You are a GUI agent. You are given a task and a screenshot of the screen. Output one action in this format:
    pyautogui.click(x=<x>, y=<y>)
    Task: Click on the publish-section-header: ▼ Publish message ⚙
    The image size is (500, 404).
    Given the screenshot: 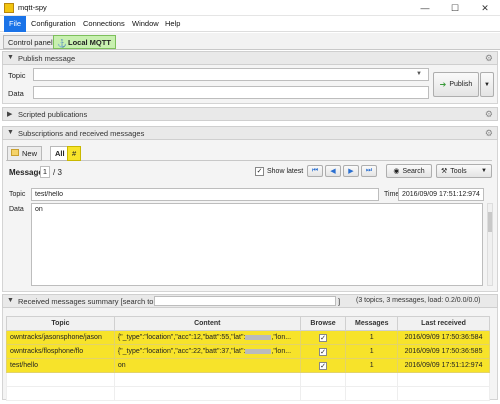 What is the action you would take?
    pyautogui.click(x=250, y=58)
    